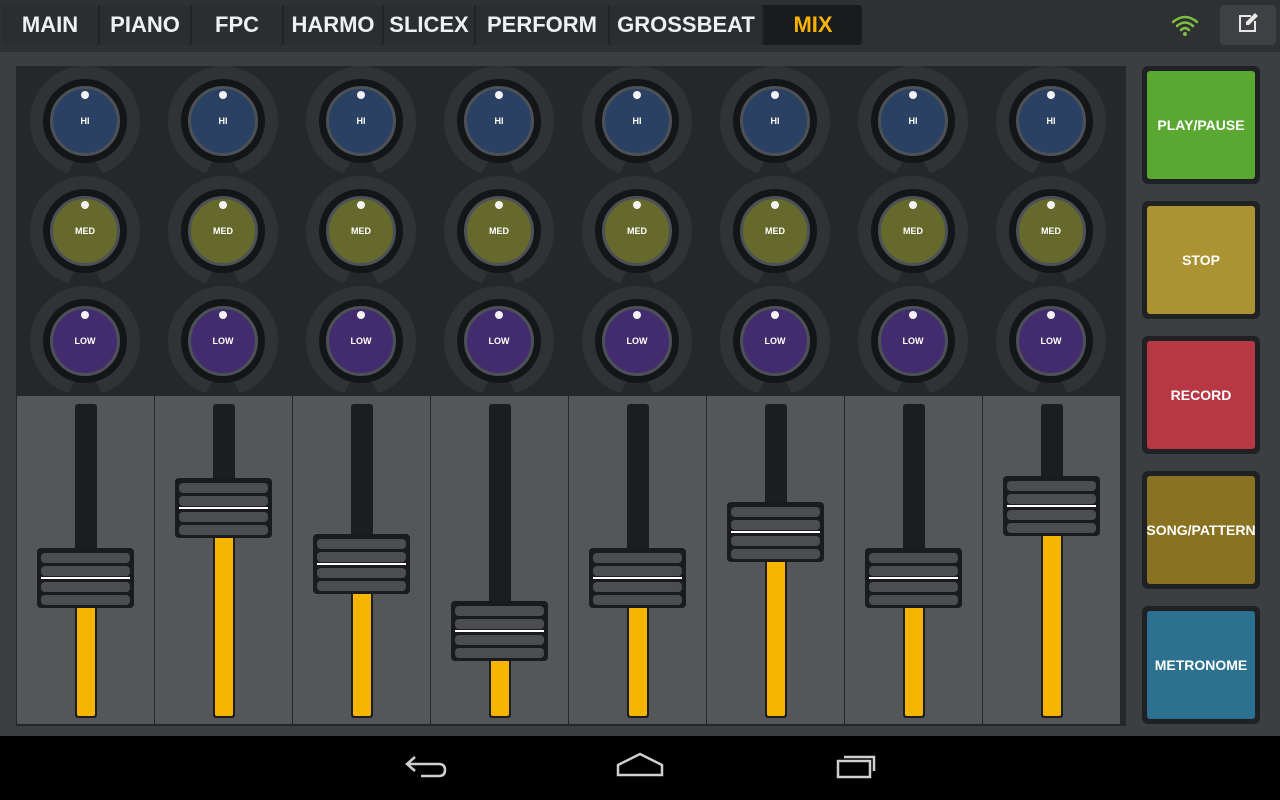 Image resolution: width=1280 pixels, height=800 pixels. I want to click on knob-hi-5: HI, so click(637, 122).